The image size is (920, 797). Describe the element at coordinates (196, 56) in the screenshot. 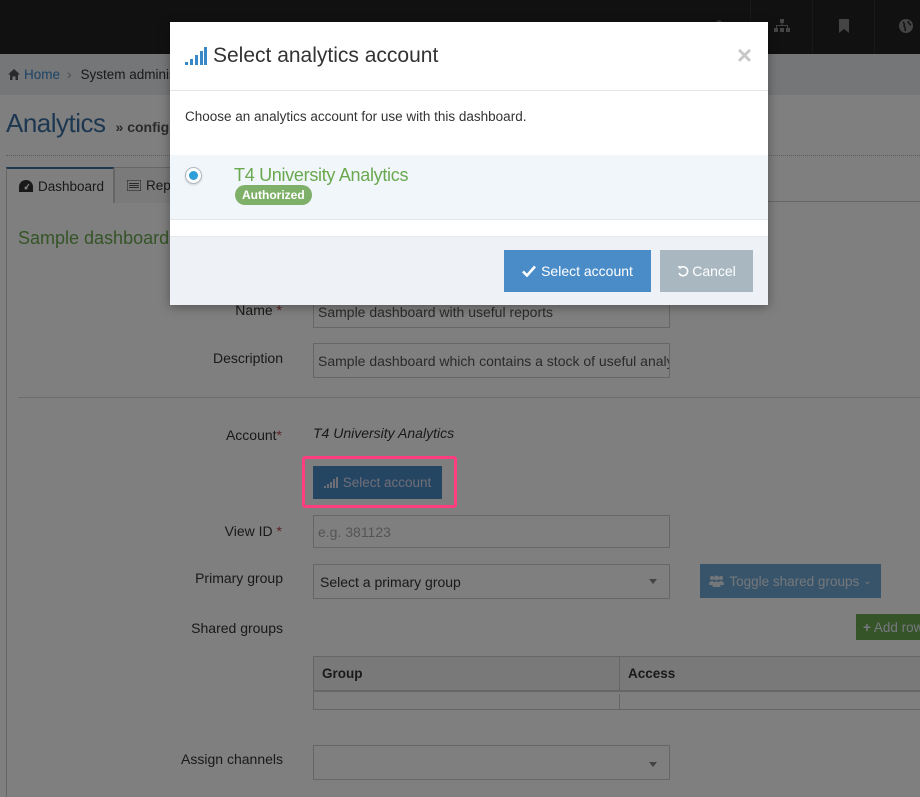

I see `analytics-bars-icon` at that location.